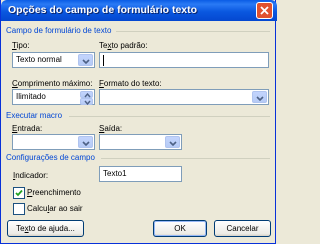  I want to click on spin-down-icon, so click(87, 102).